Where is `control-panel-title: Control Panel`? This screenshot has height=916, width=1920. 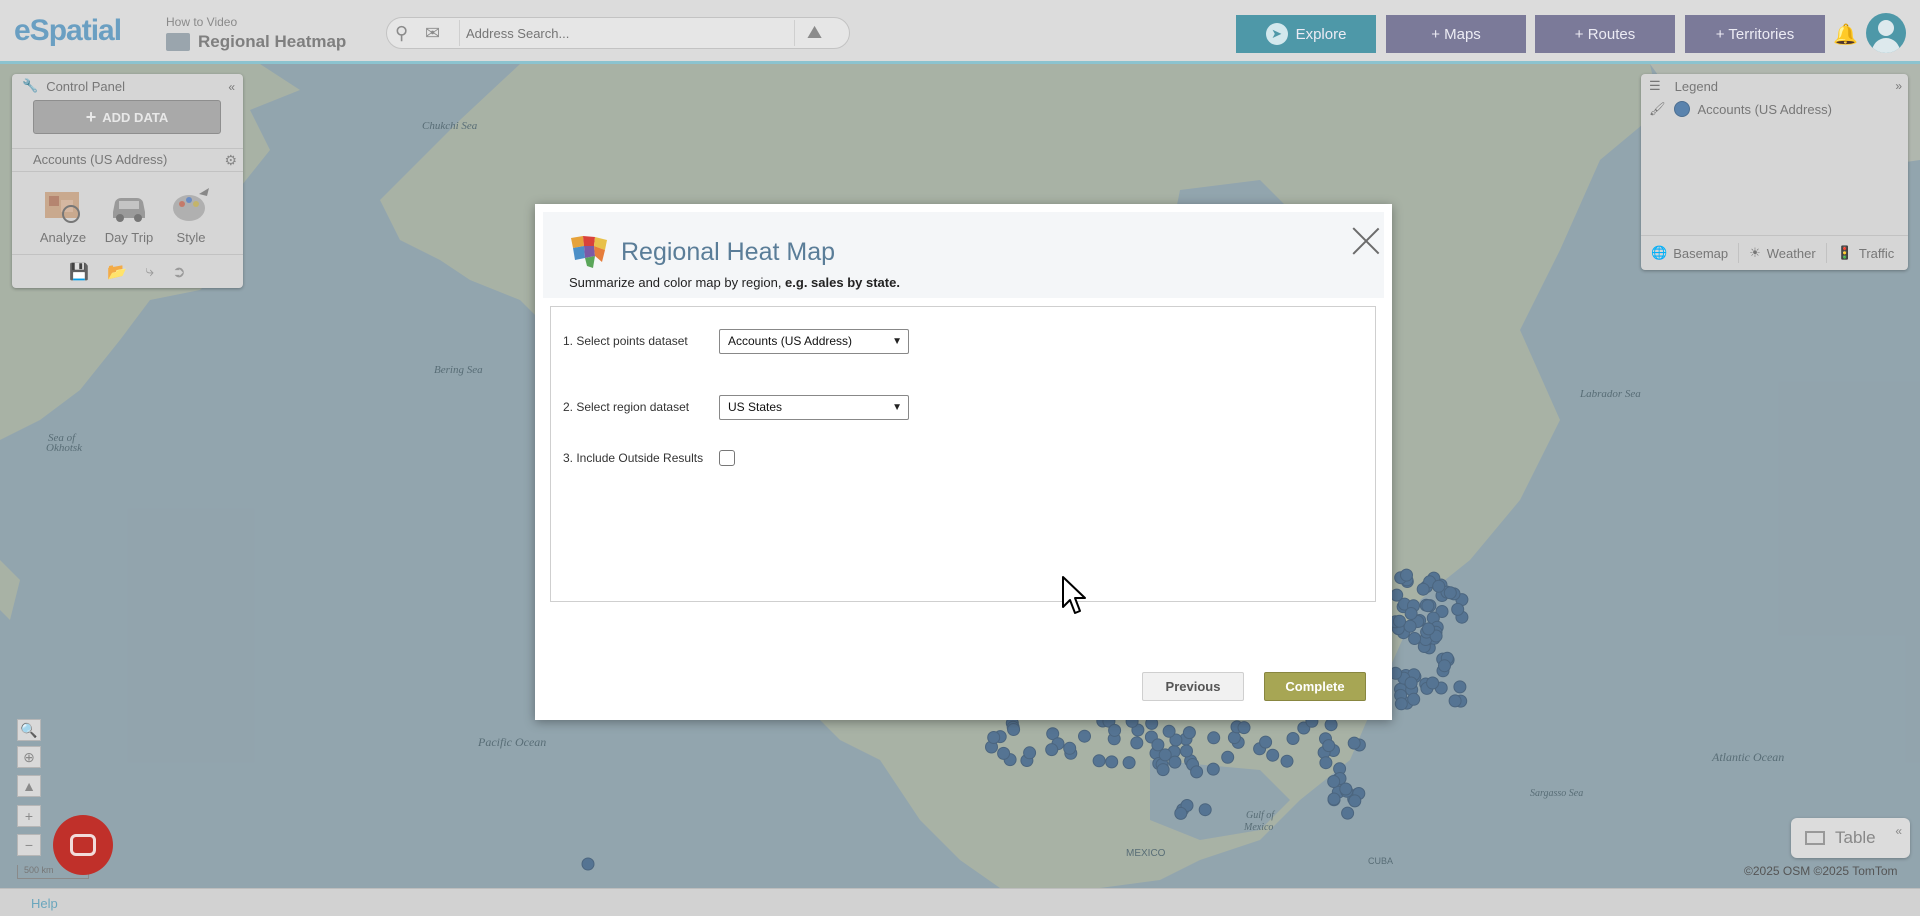
control-panel-title: Control Panel is located at coordinates (85, 86).